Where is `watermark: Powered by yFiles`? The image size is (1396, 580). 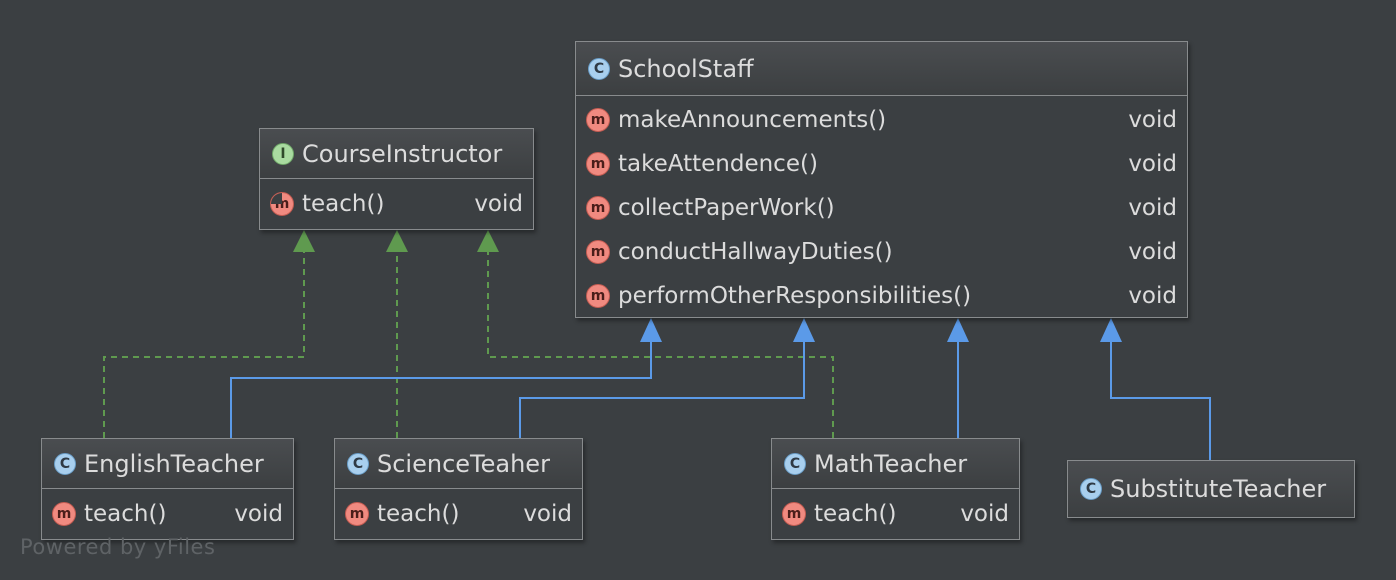
watermark: Powered by yFiles is located at coordinates (118, 547).